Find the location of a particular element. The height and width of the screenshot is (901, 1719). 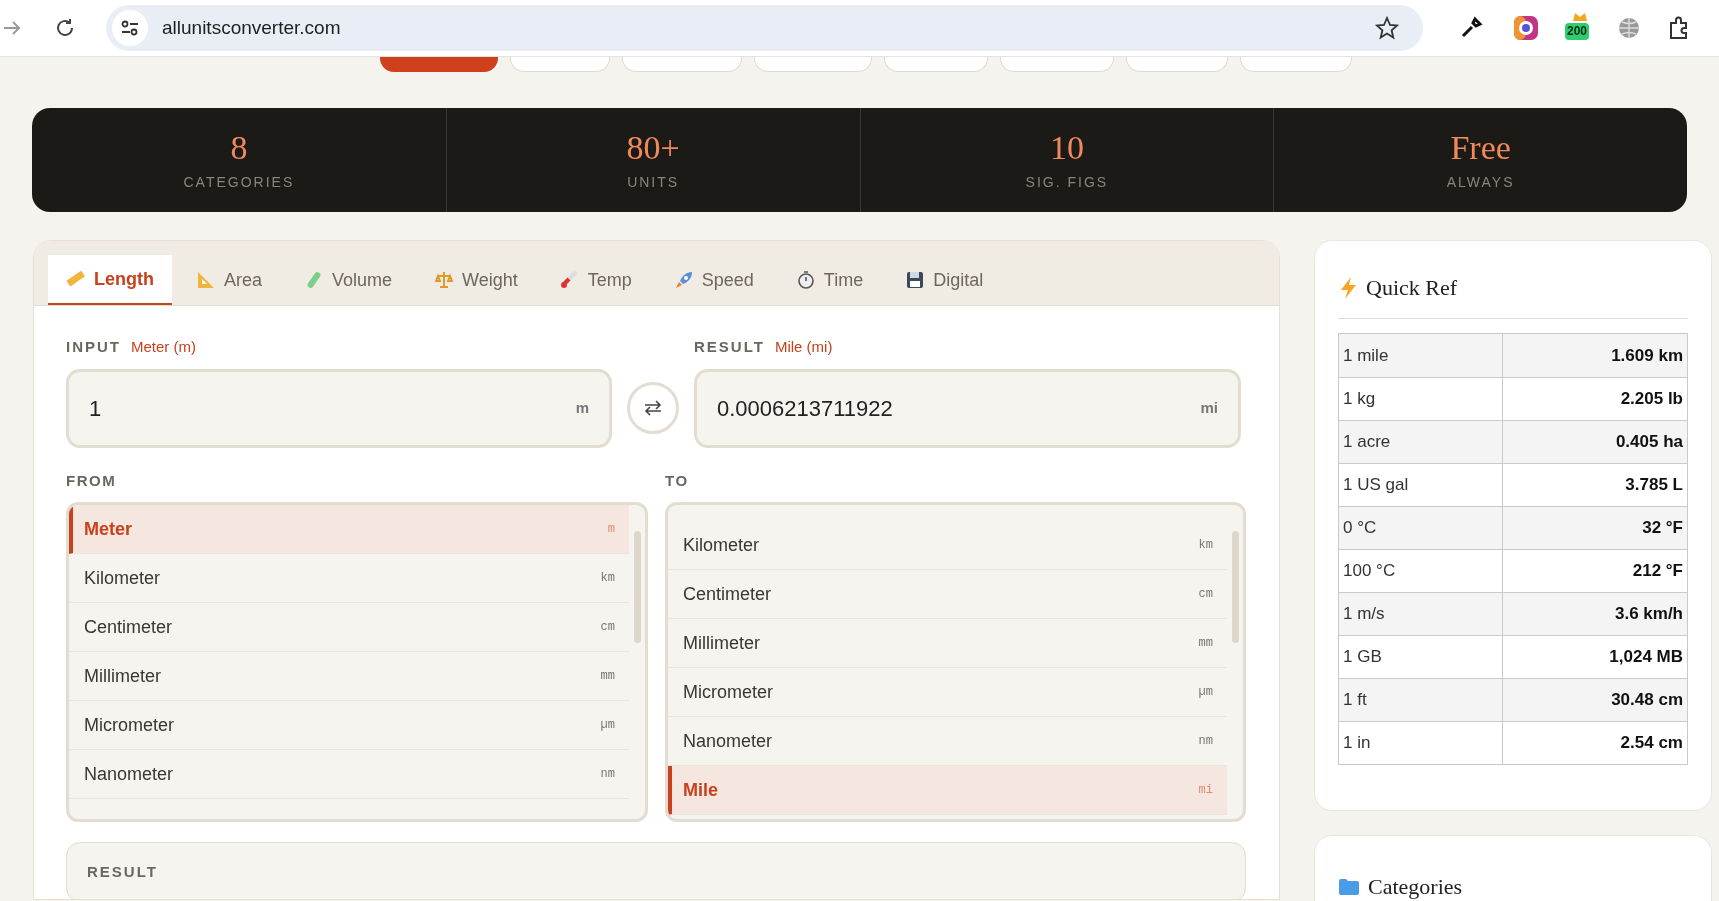

category-tab: Temp is located at coordinates (595, 280).